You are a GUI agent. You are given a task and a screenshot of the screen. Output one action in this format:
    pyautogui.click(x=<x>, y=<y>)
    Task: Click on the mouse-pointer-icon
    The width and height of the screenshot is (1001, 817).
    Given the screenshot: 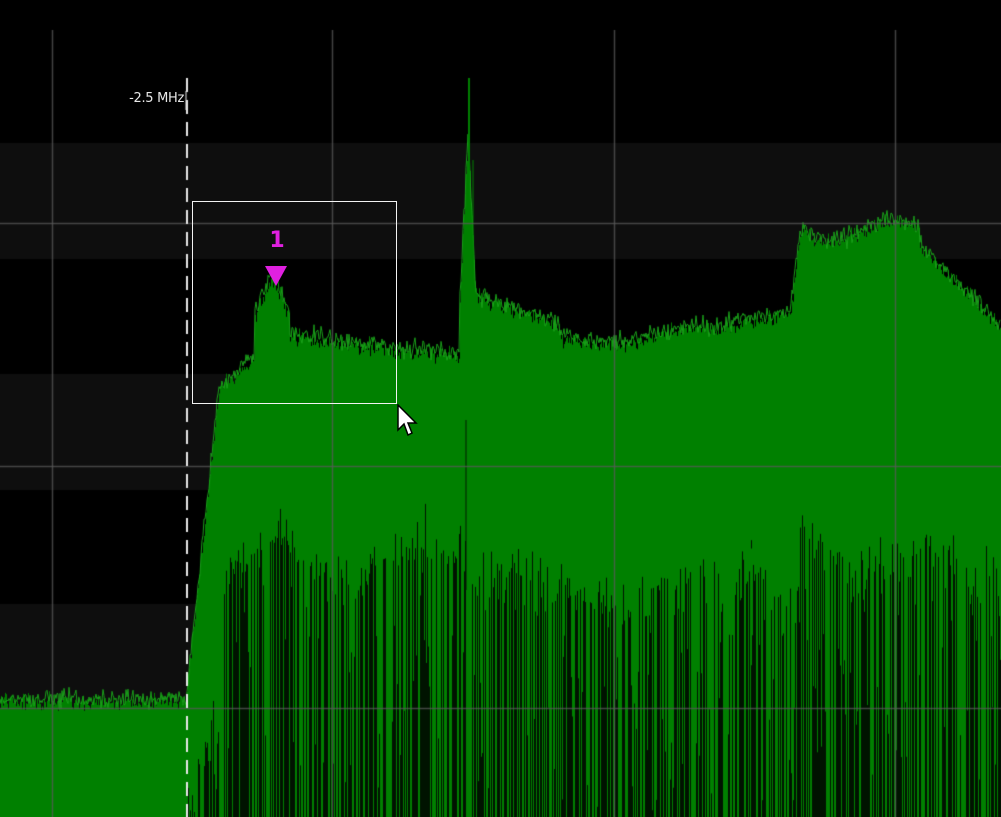 What is the action you would take?
    pyautogui.click(x=407, y=420)
    